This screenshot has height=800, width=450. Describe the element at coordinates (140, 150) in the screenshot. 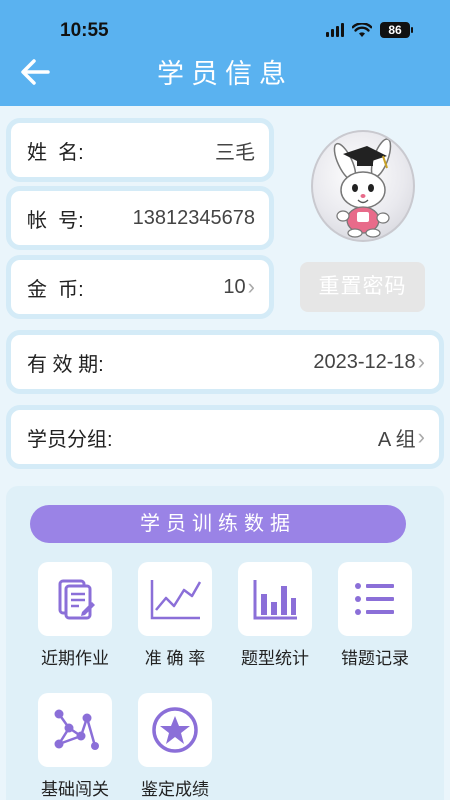

I see `name-row: 姓 名: 三毛` at that location.